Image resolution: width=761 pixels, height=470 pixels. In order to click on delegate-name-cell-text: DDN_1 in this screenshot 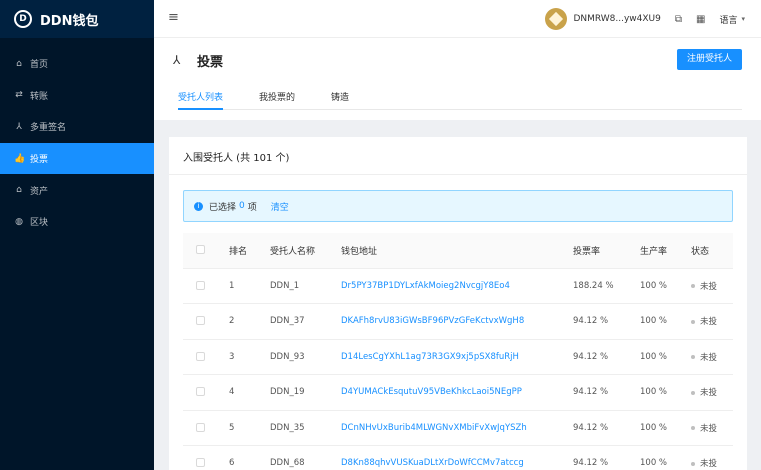, I will do `click(285, 285)`.